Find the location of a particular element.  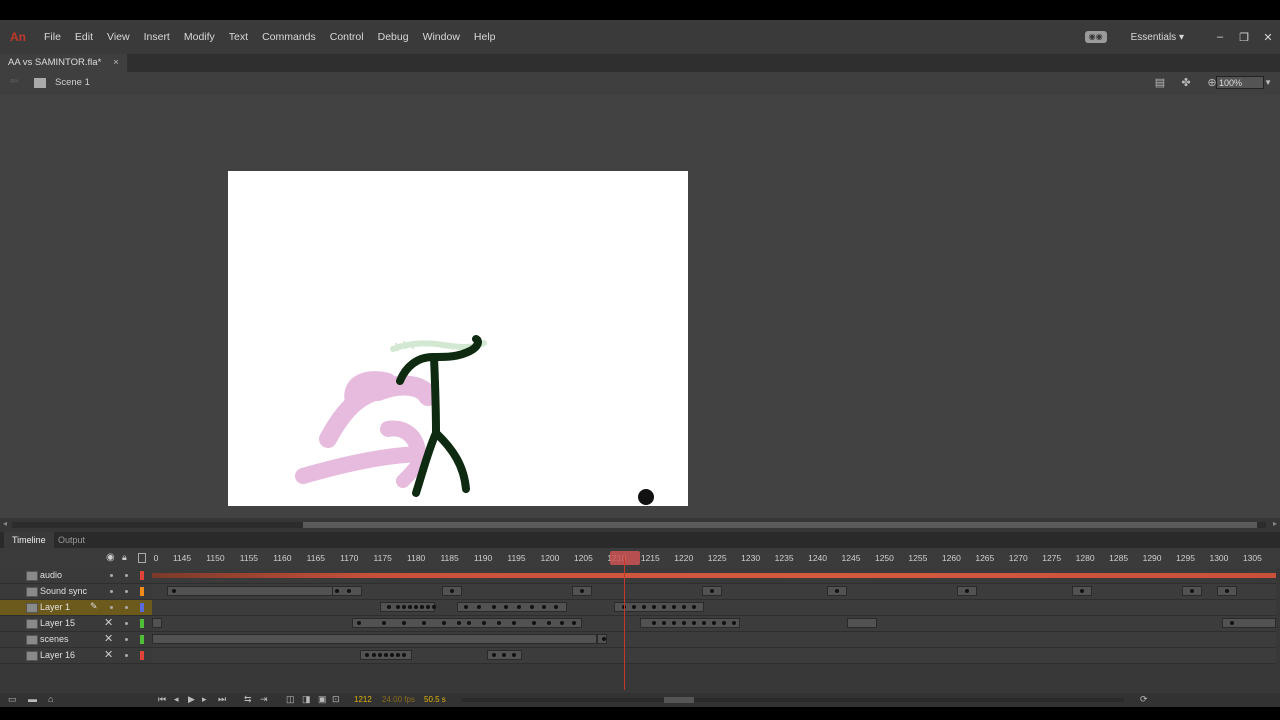

minimize-button: – is located at coordinates (1220, 37).